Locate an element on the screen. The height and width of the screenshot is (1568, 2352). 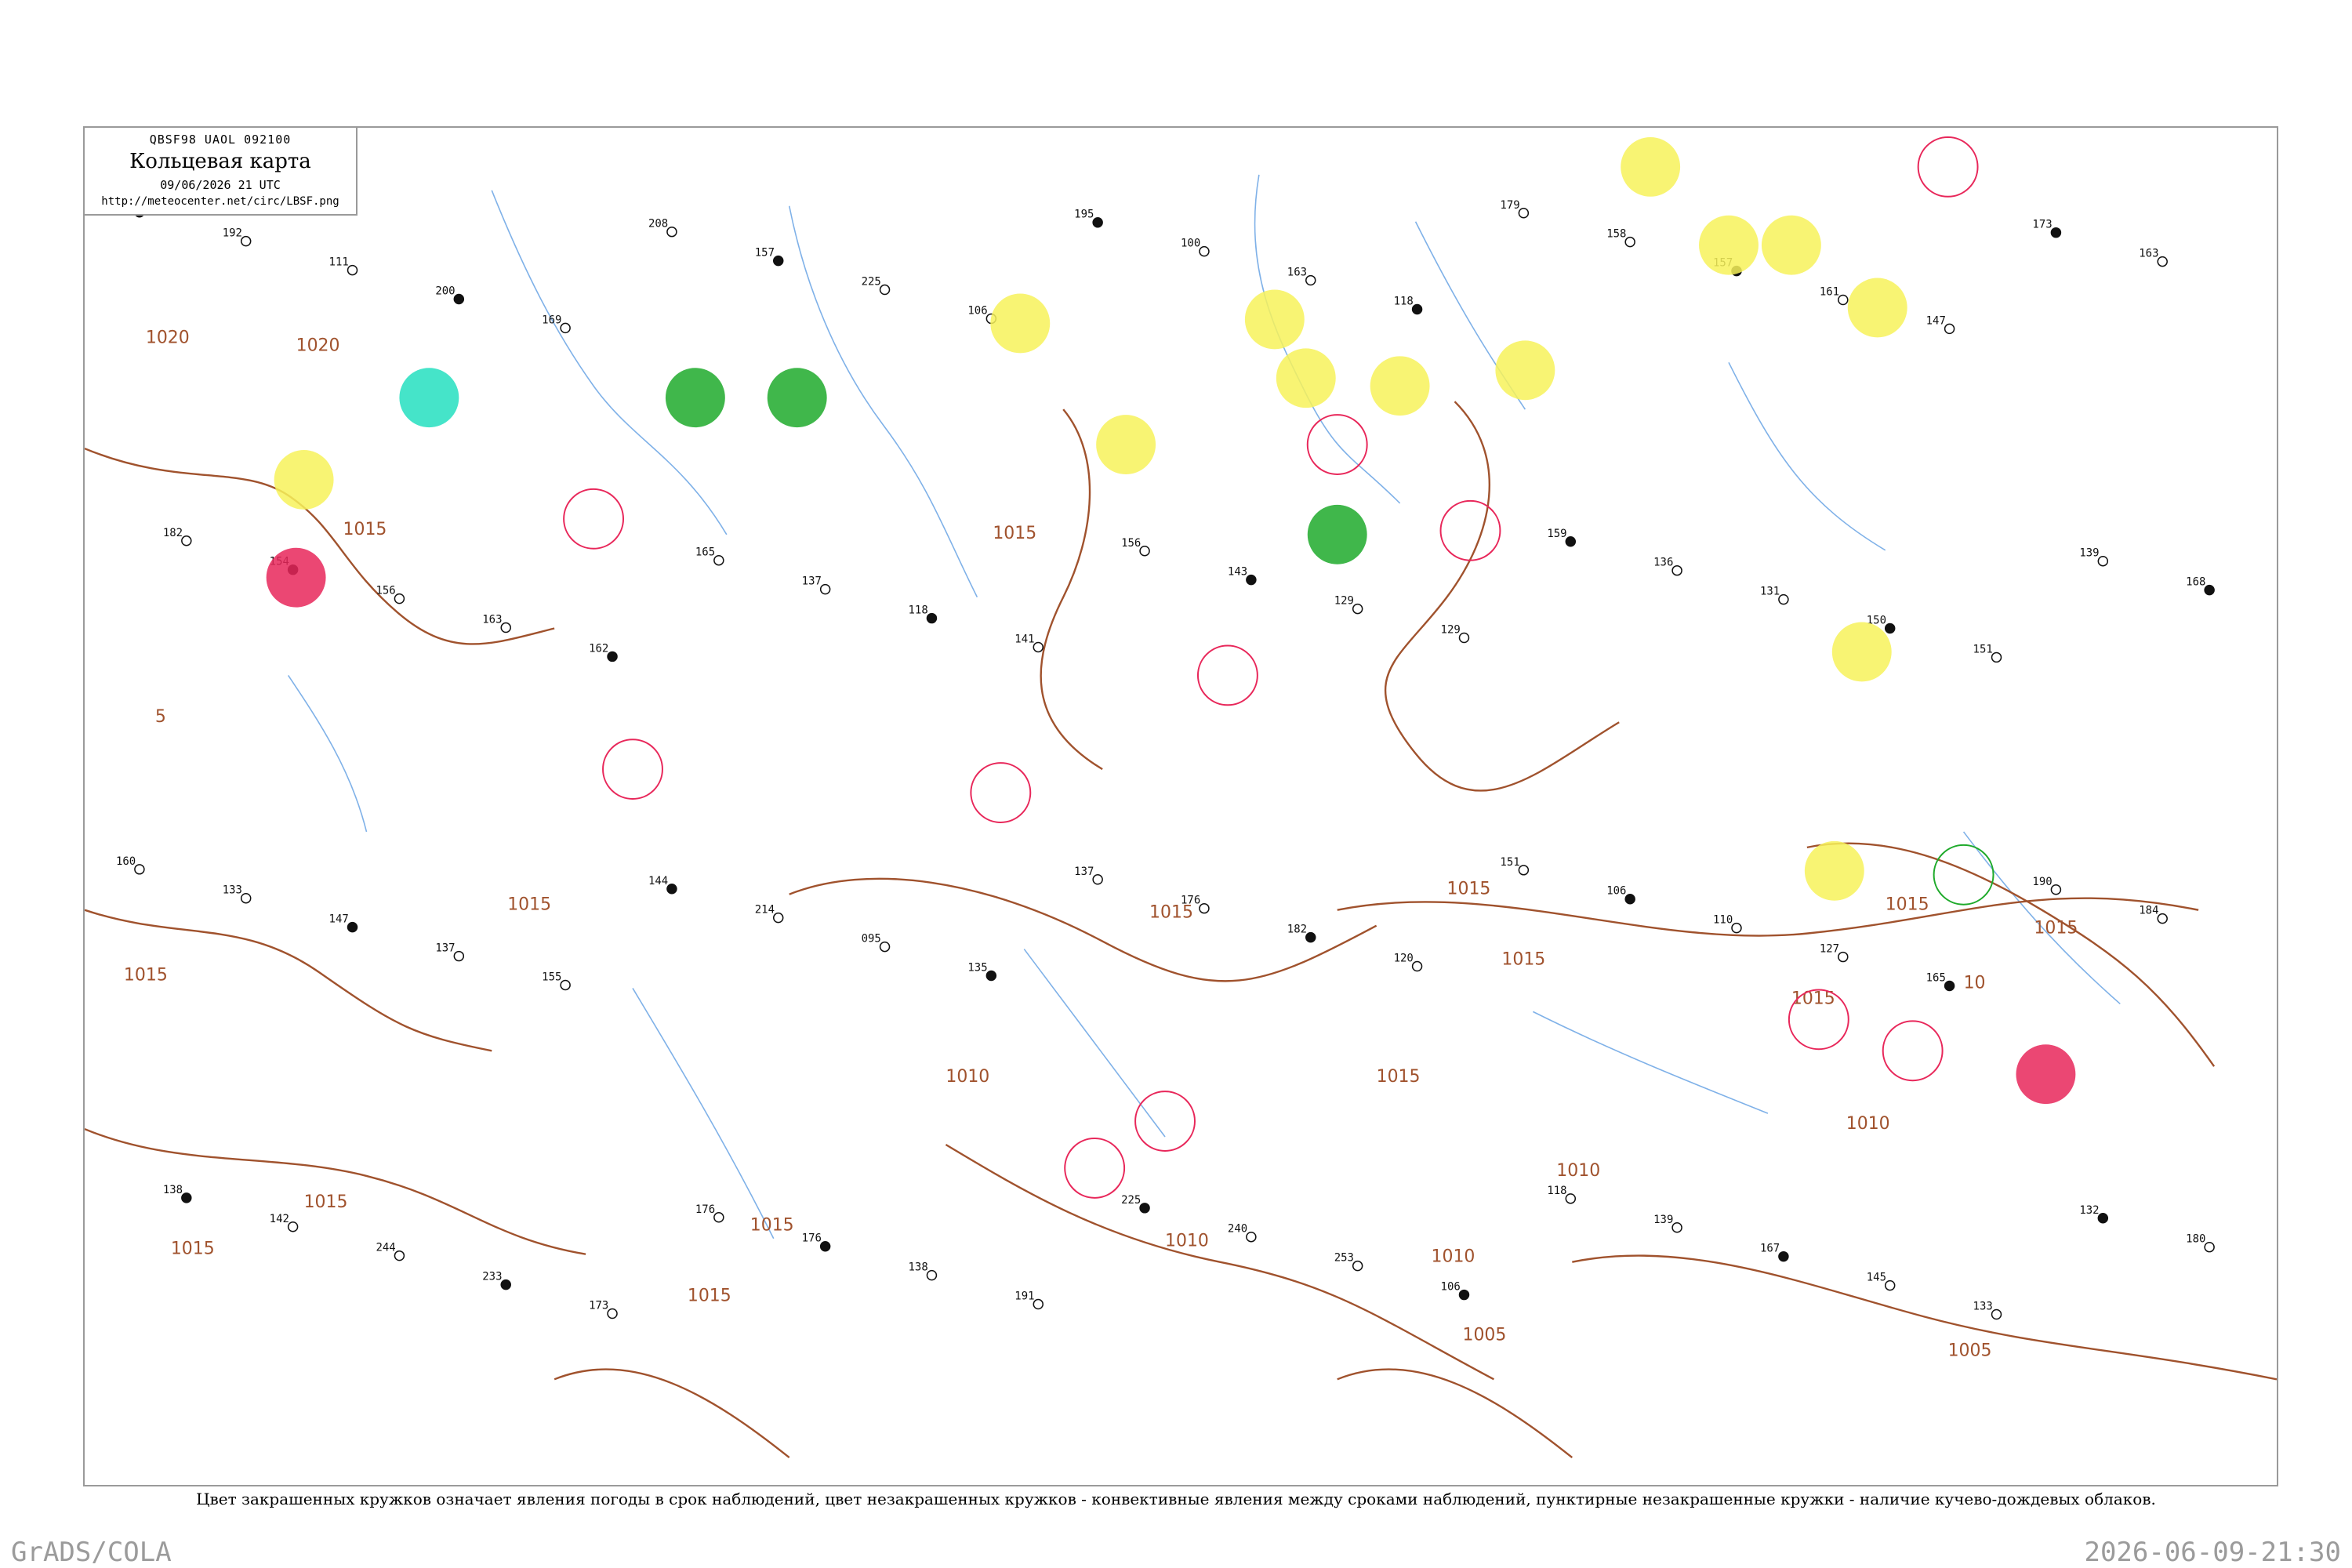
station-plot: 143 is located at coordinates (1242, 576).